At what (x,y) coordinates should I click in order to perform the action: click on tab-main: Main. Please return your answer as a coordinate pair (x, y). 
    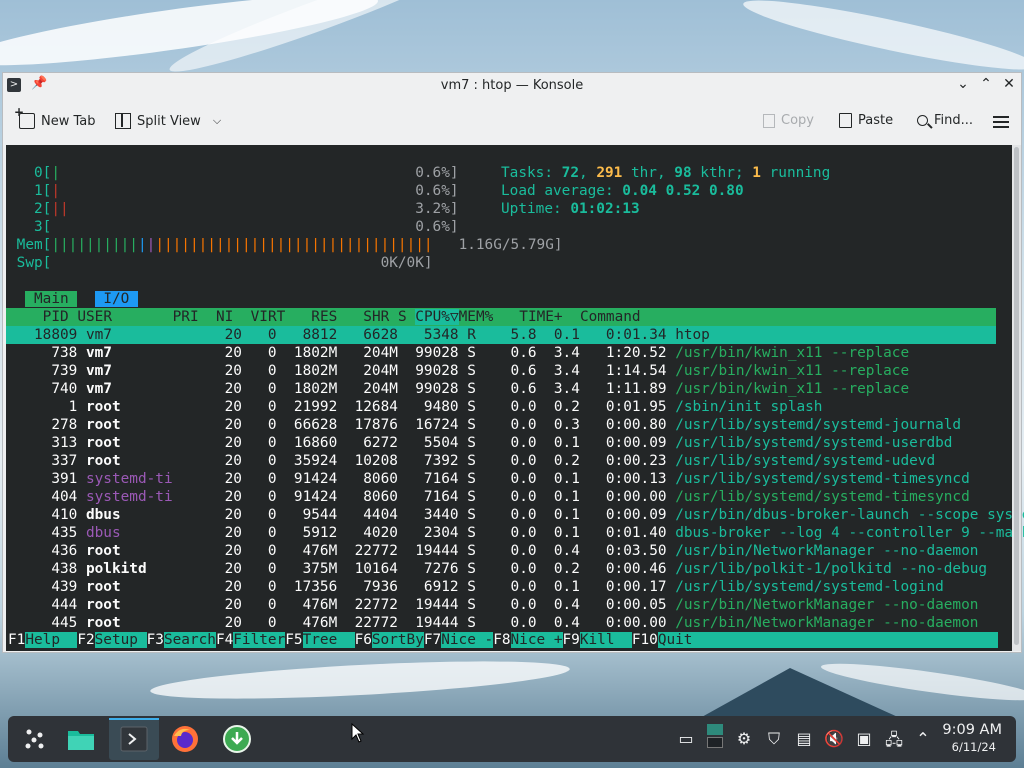
    Looking at the image, I should click on (51, 299).